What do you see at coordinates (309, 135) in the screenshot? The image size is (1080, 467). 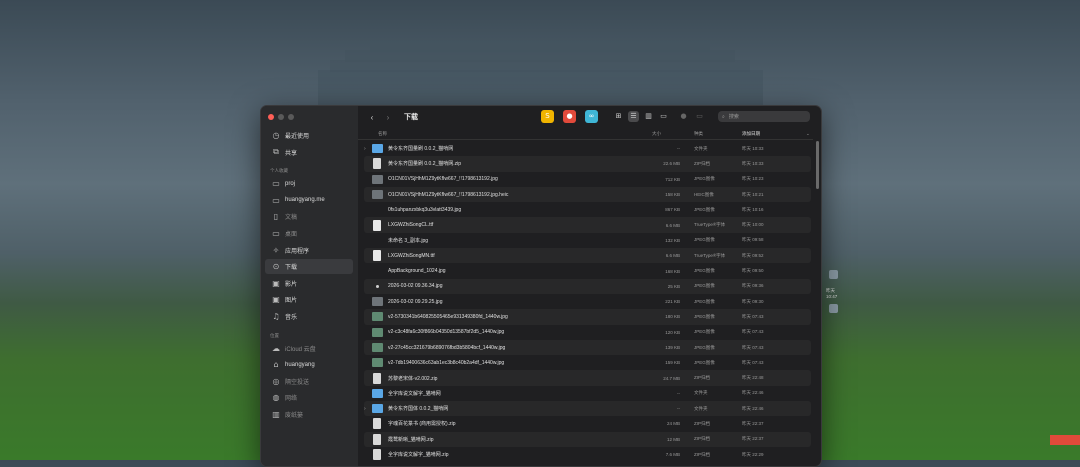 I see `sidebar-item: ◷ 最近使用` at bounding box center [309, 135].